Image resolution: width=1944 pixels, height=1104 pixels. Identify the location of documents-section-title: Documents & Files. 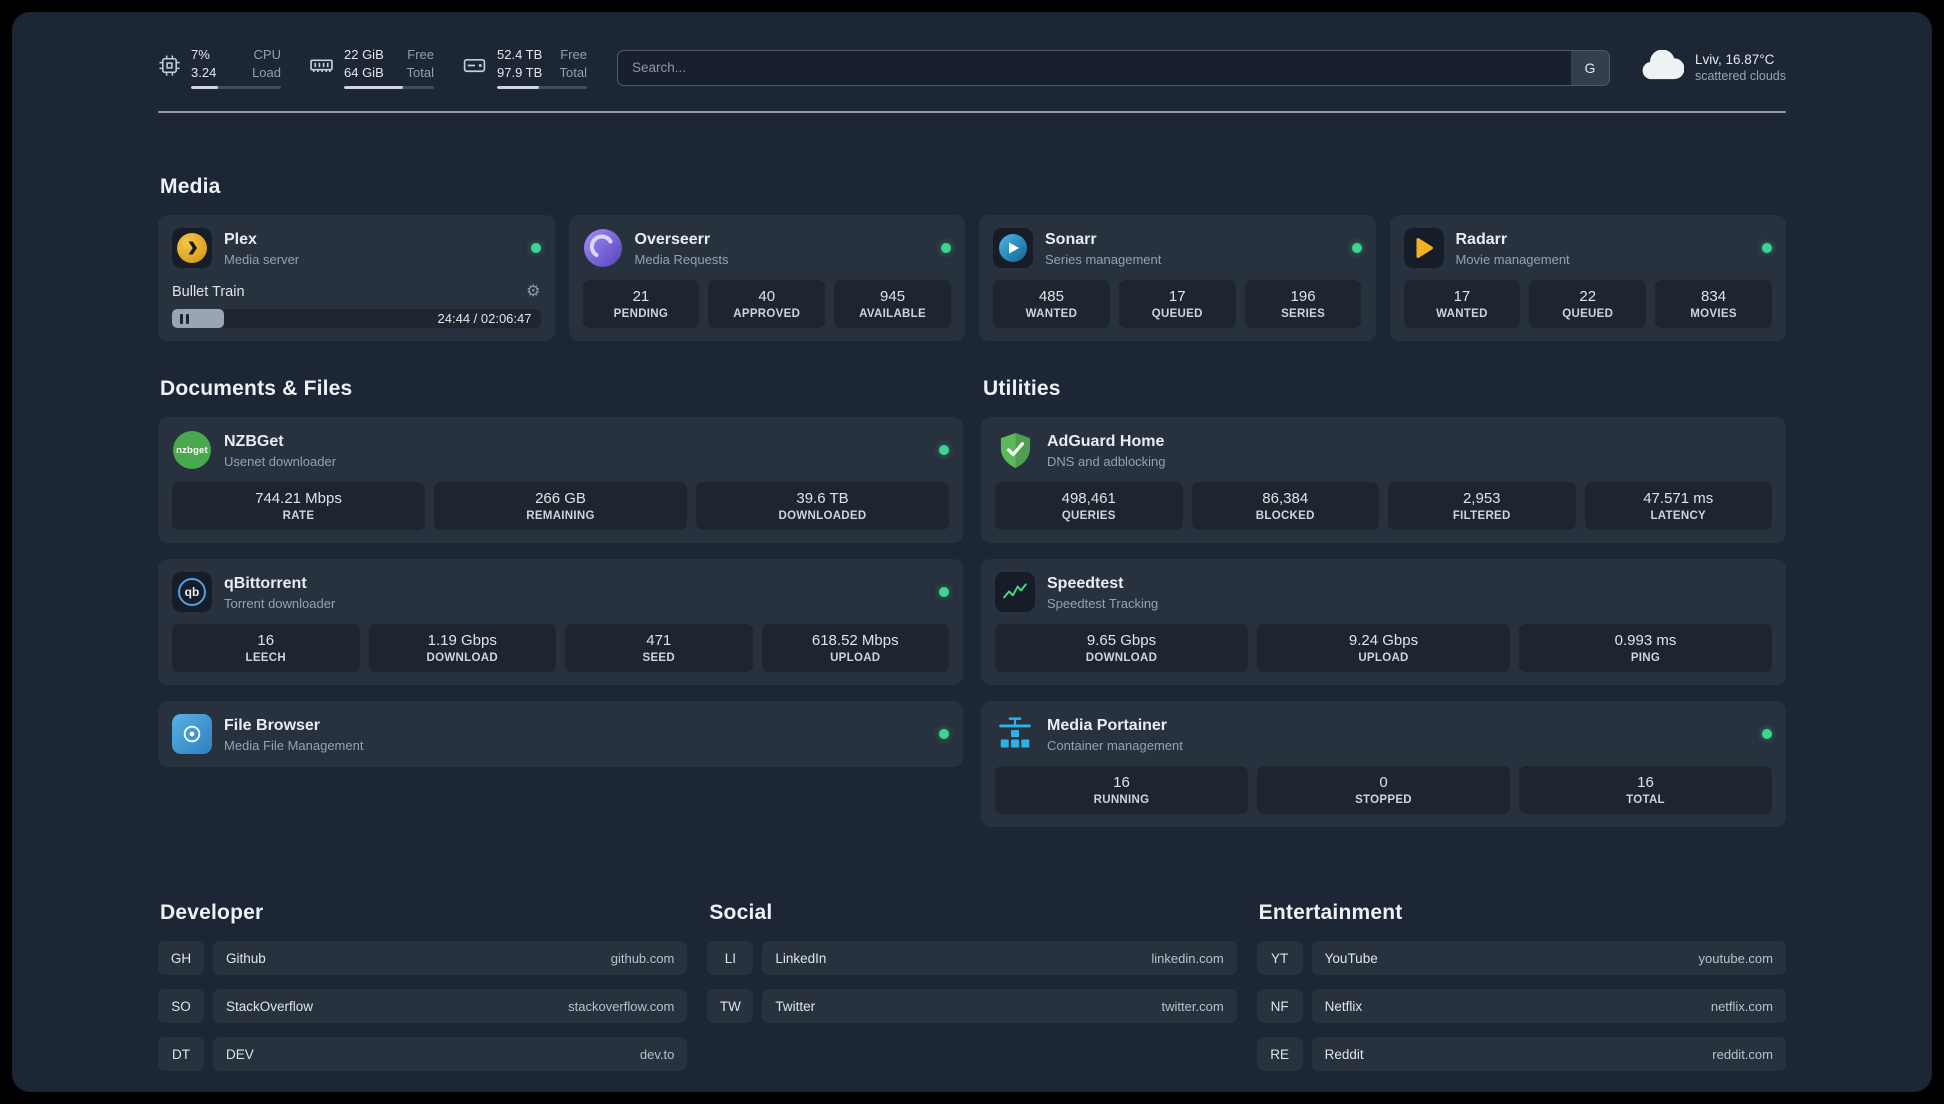
(256, 389).